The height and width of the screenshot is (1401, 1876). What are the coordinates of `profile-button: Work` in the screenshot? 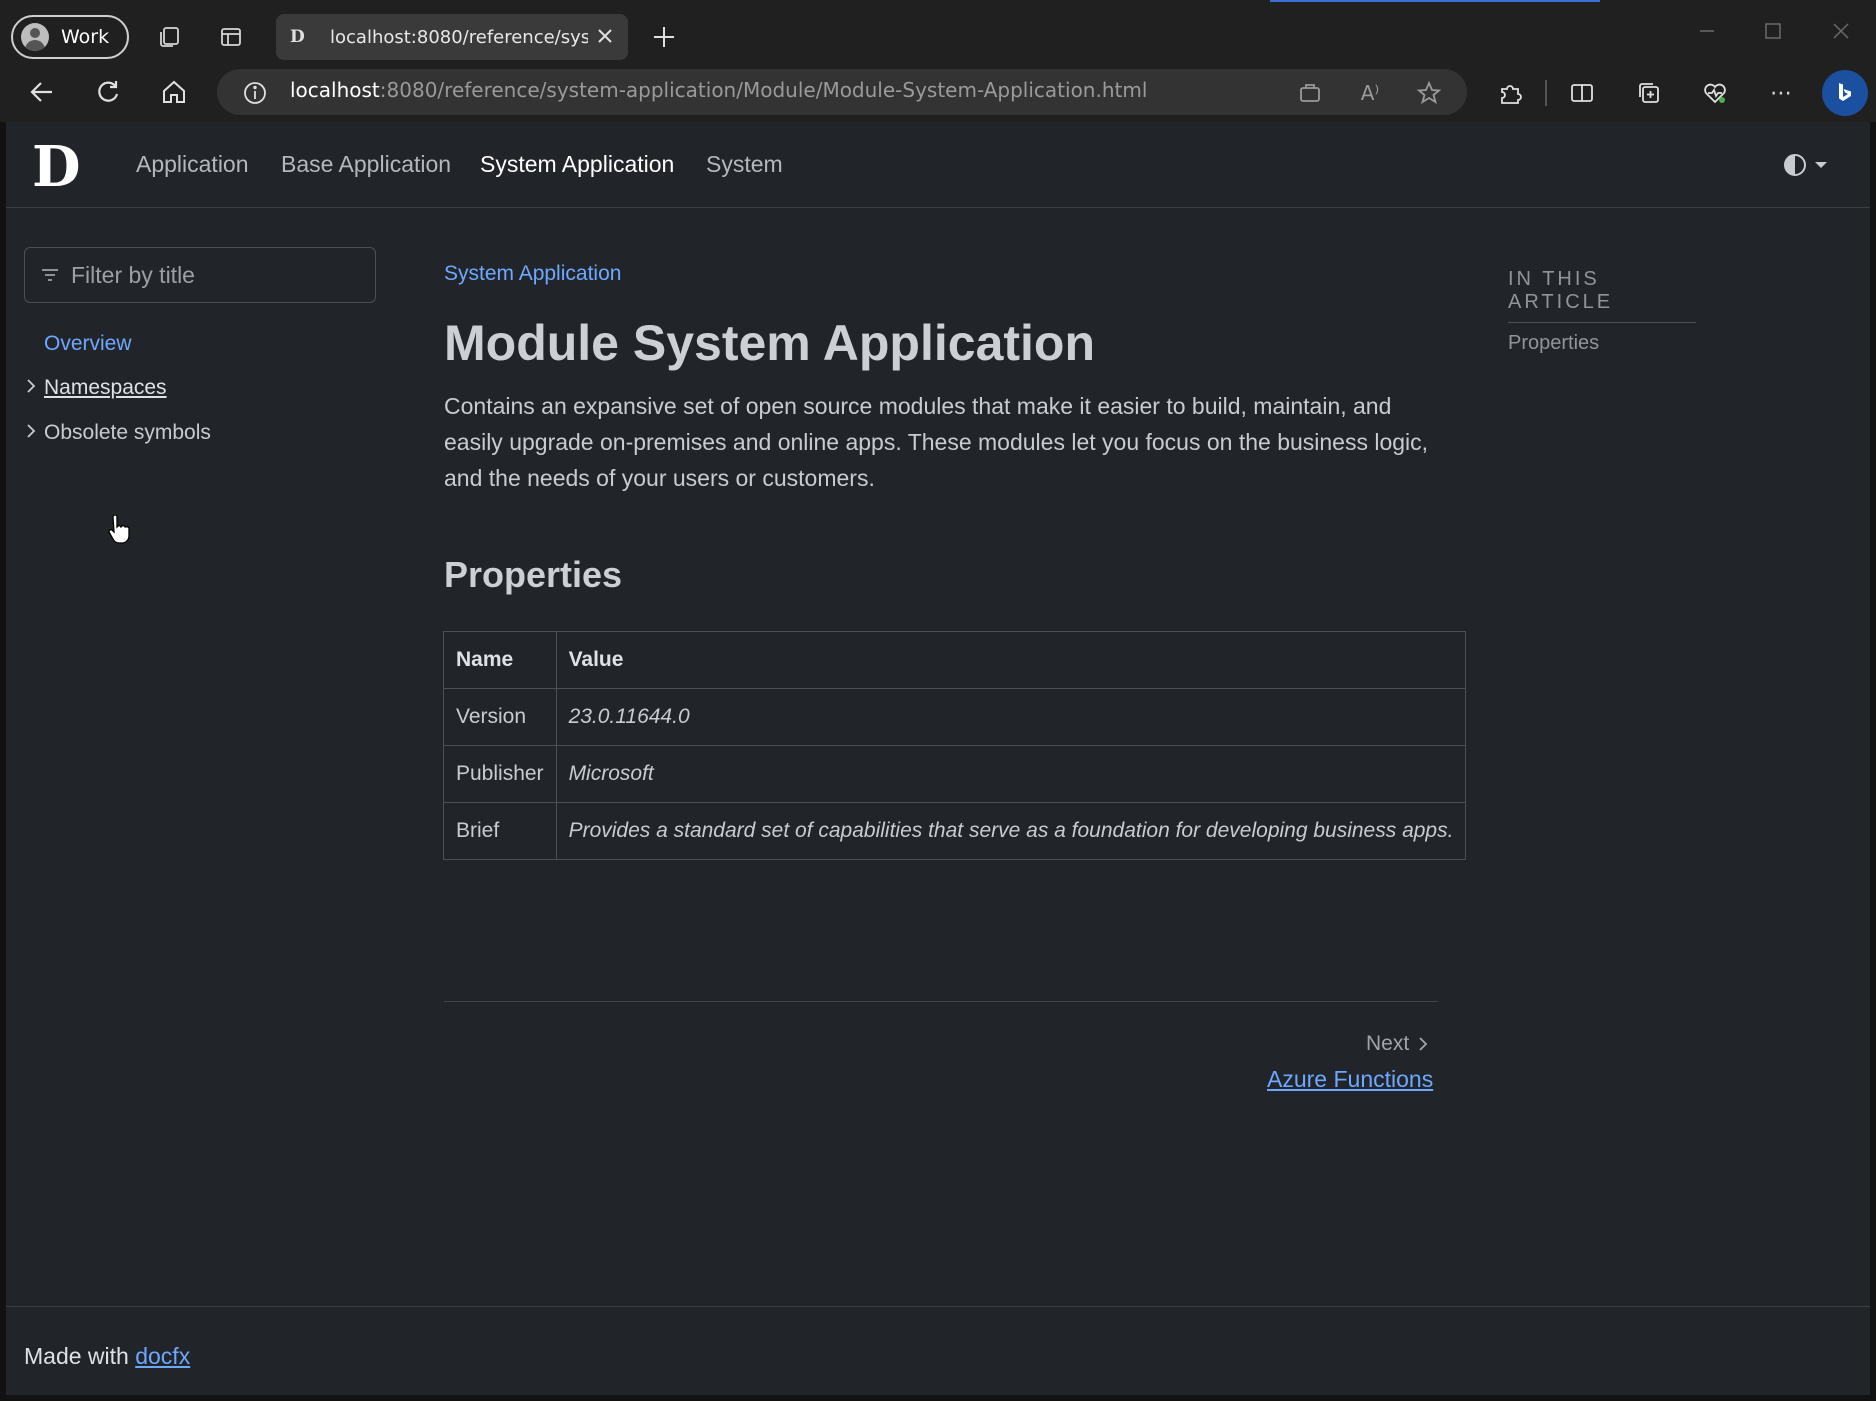 It's located at (70, 37).